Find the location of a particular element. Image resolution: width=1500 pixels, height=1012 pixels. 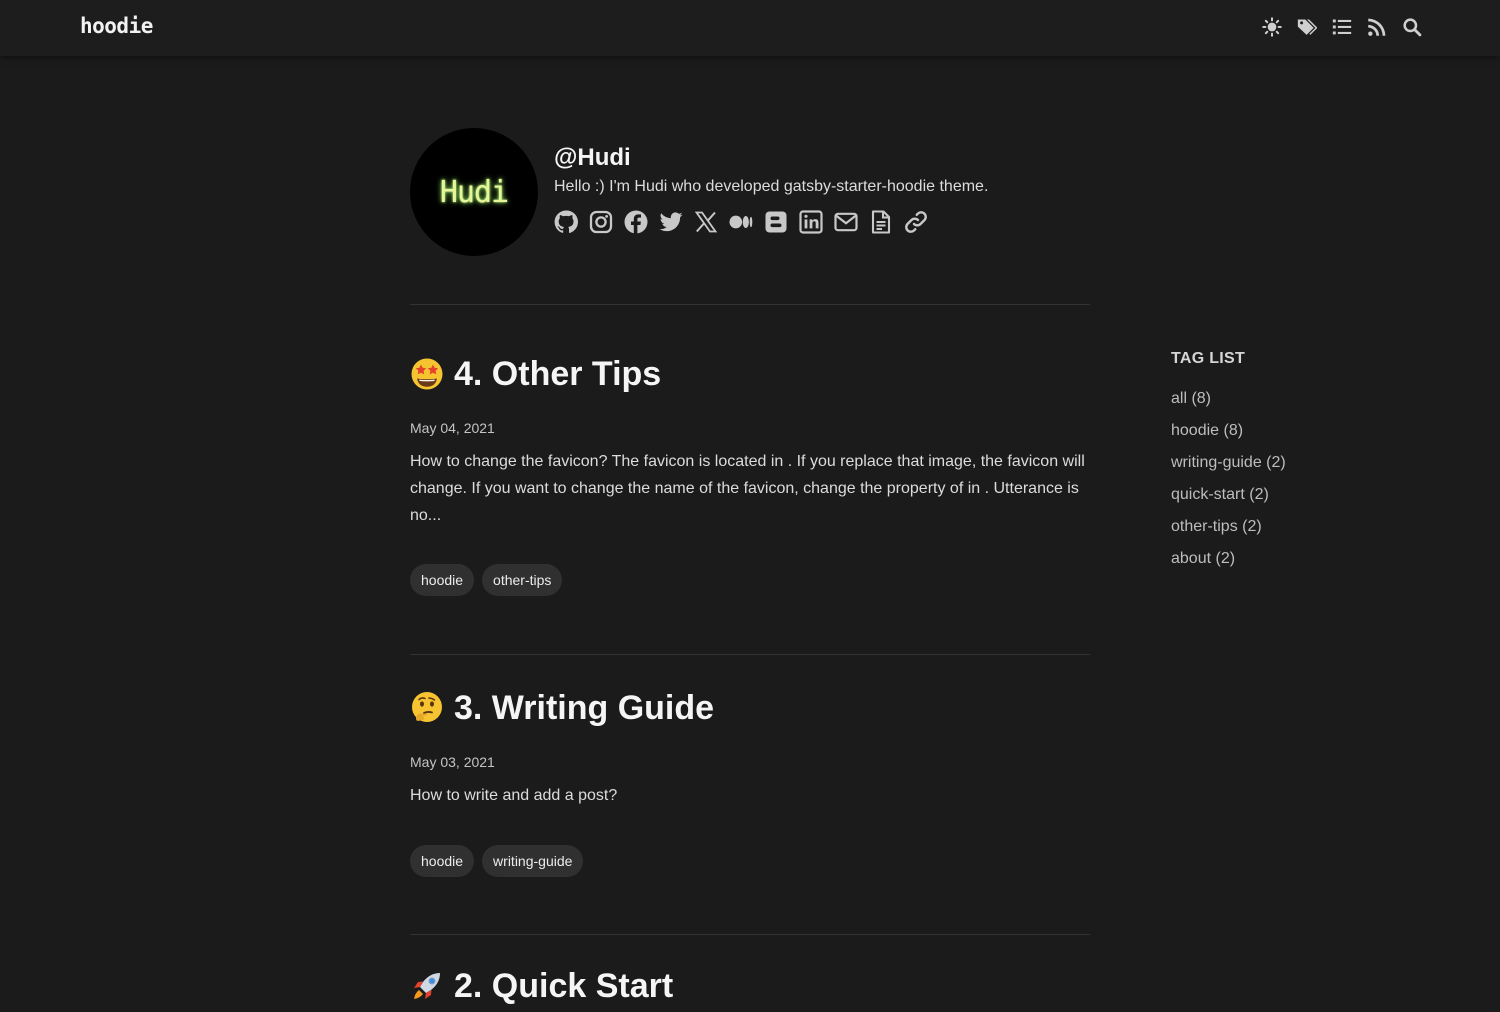

theme-toggle-icon is located at coordinates (1272, 27).